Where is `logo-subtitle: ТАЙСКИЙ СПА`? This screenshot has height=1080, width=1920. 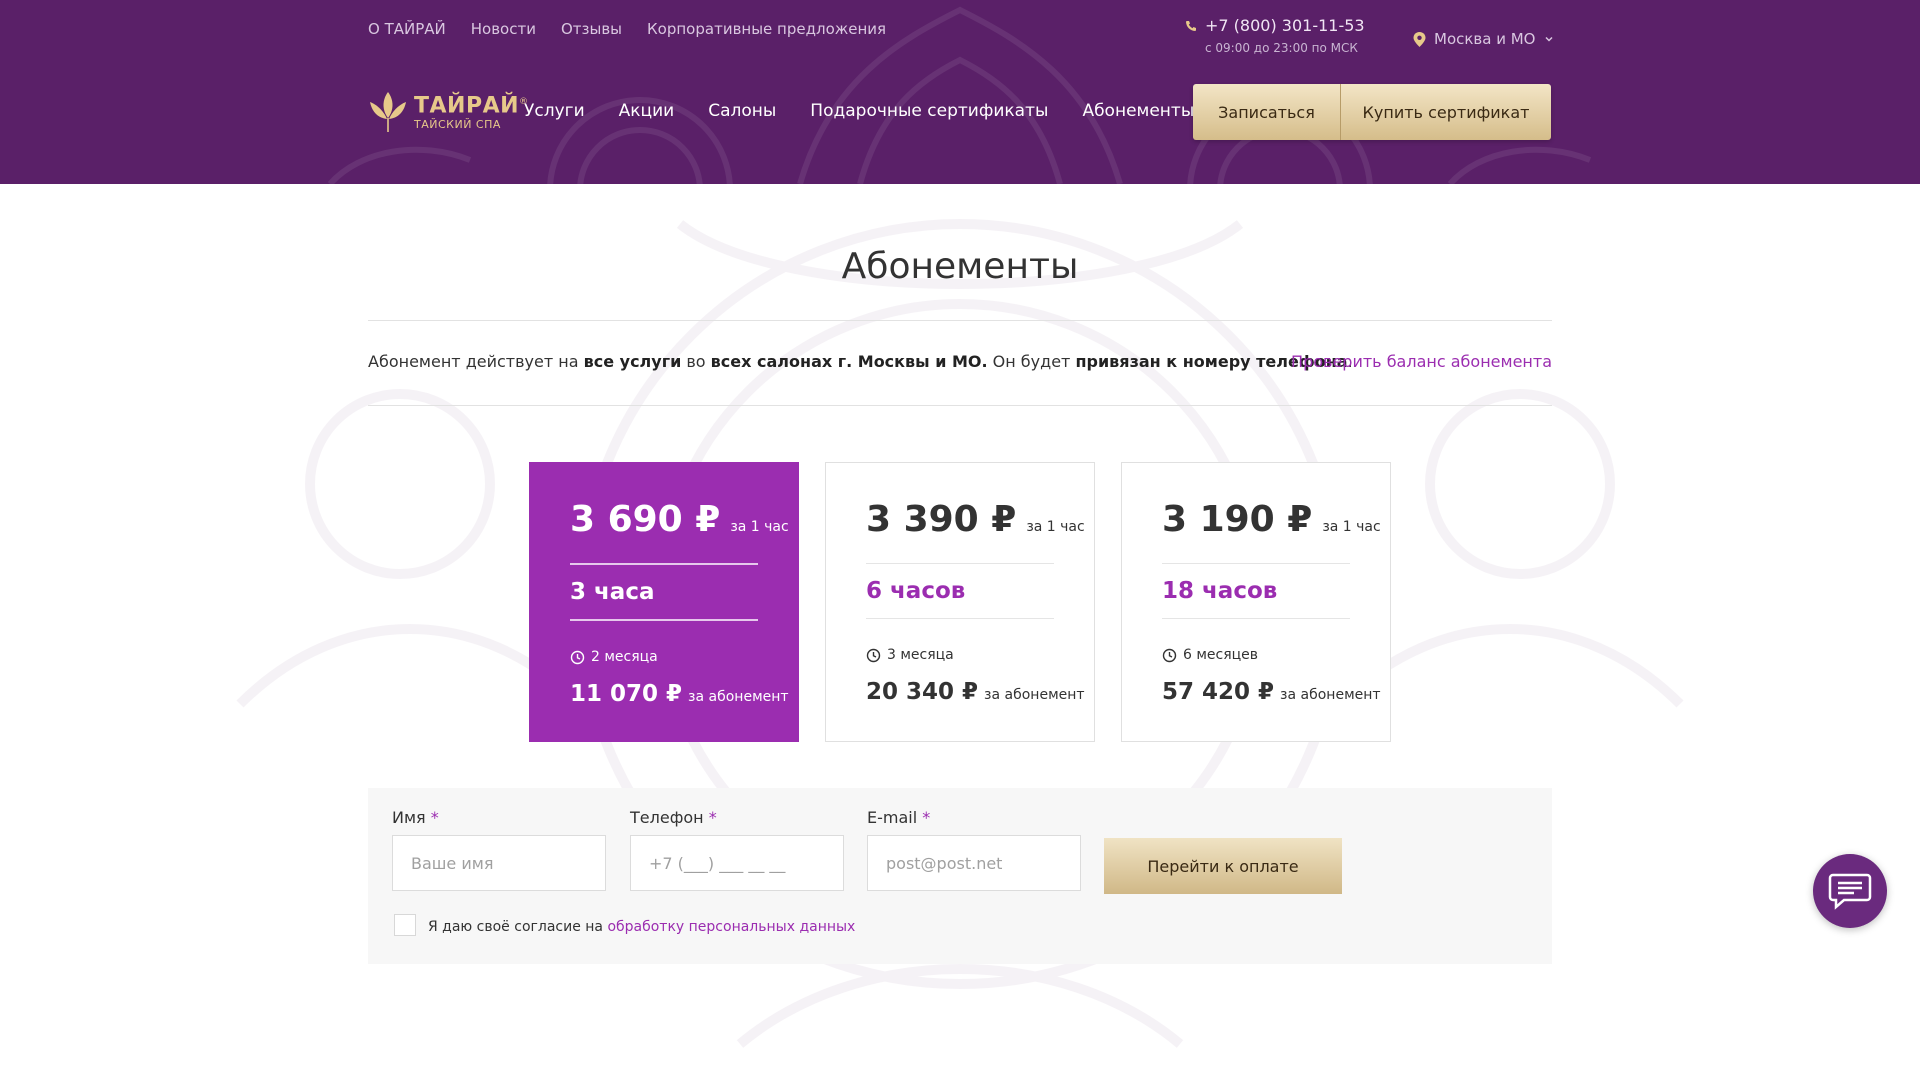
logo-subtitle: ТАЙСКИЙ СПА is located at coordinates (457, 124).